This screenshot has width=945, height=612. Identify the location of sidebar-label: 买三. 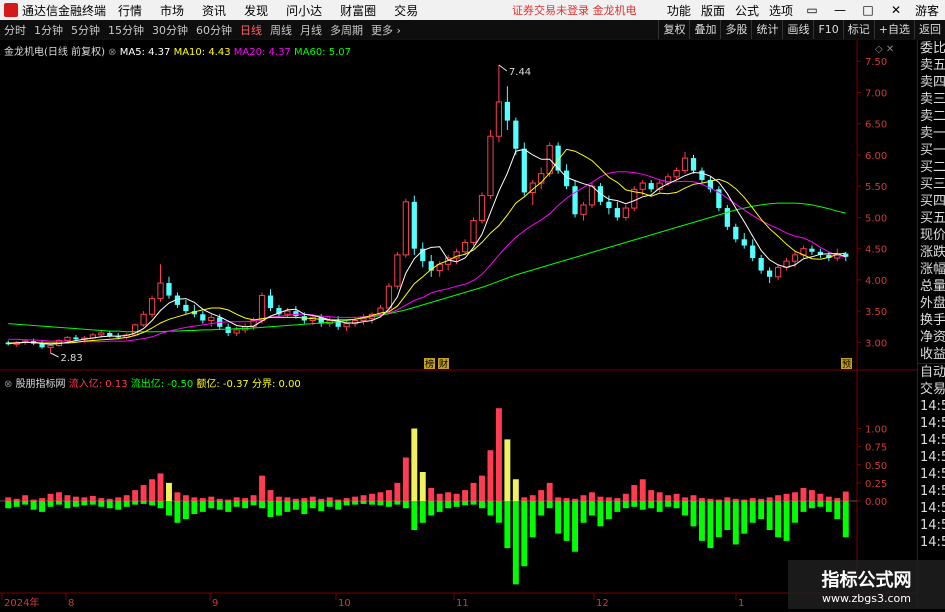
(931, 184).